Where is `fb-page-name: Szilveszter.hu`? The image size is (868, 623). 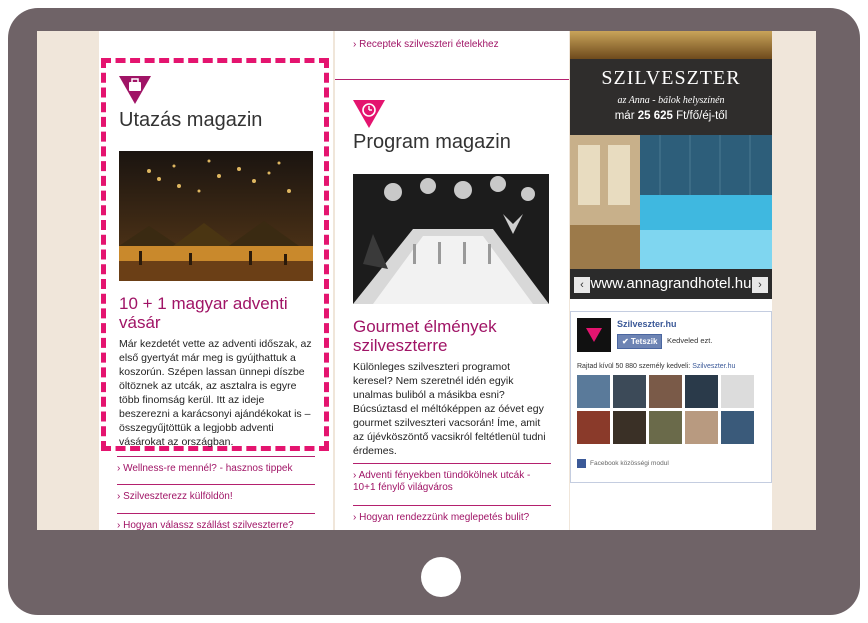
fb-page-name: Szilveszter.hu is located at coordinates (647, 324).